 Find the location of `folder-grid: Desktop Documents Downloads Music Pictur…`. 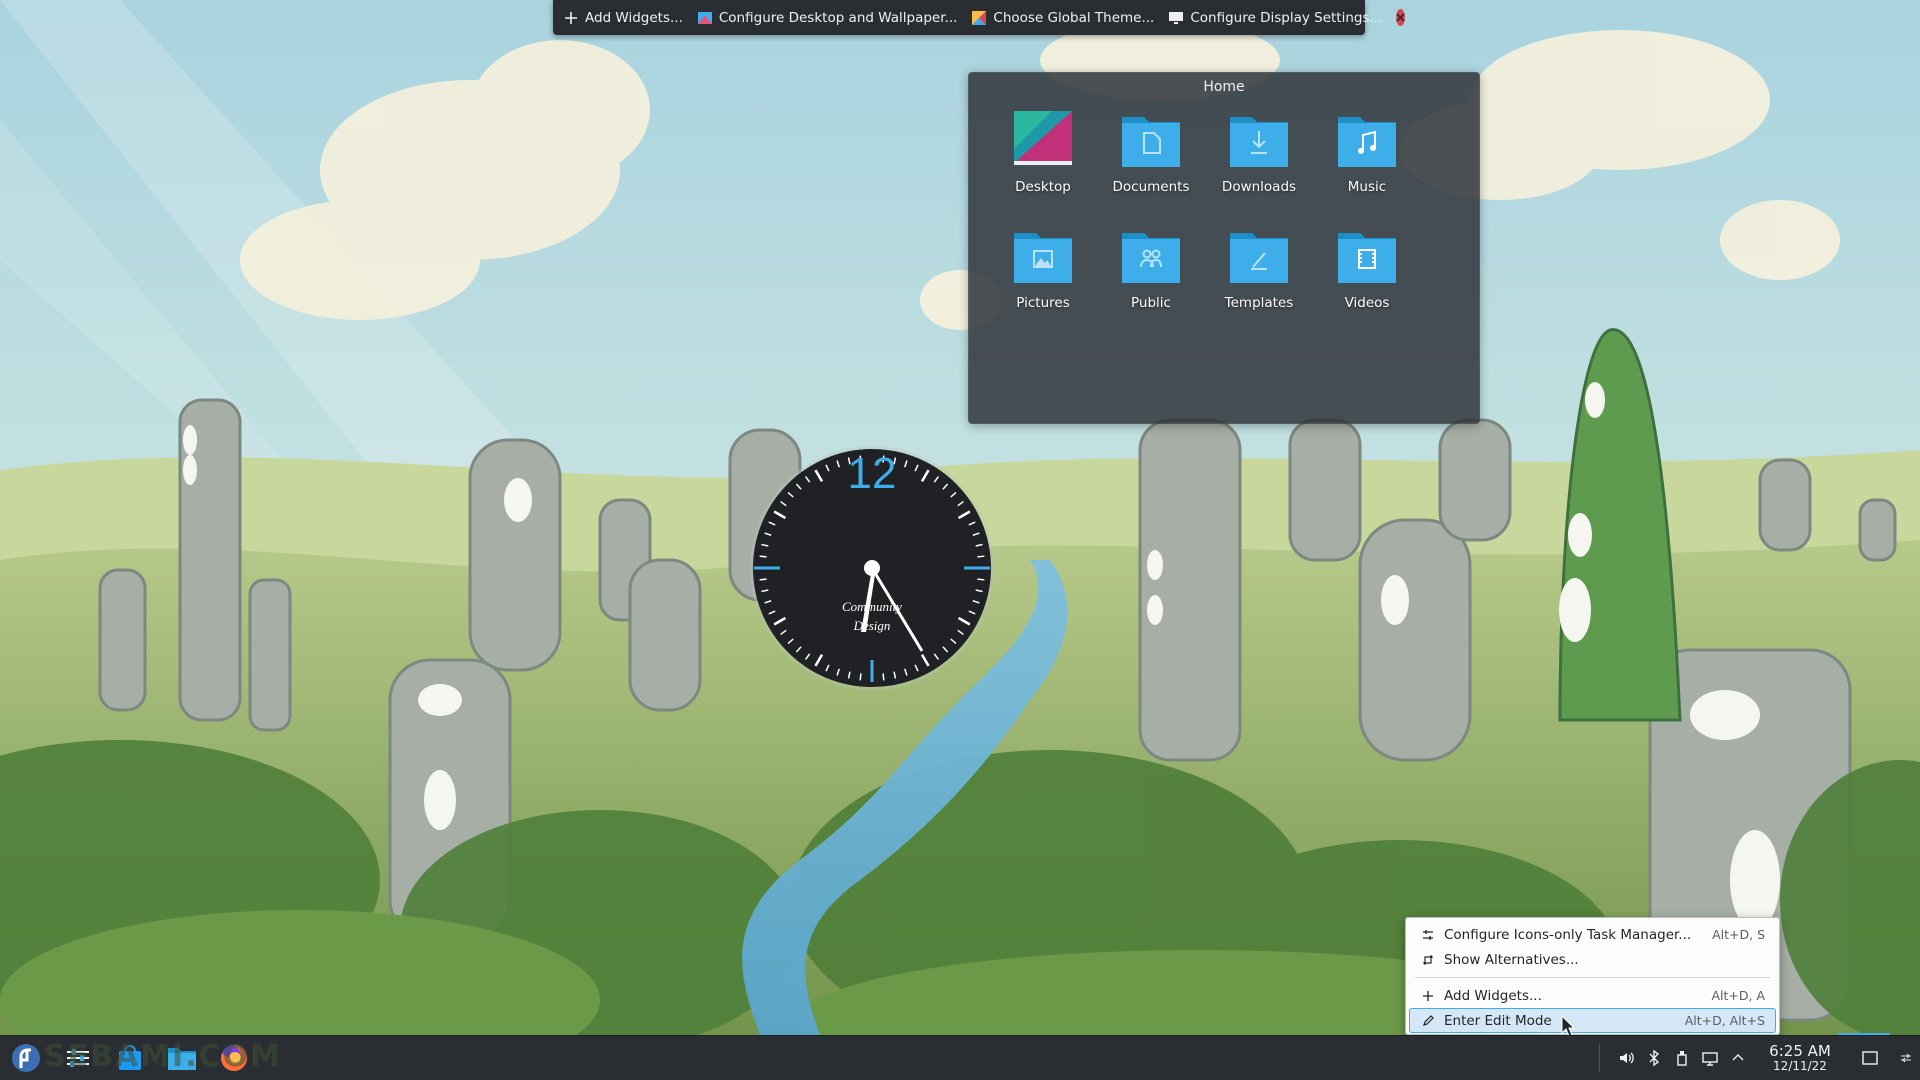

folder-grid: Desktop Documents Downloads Music Pictur… is located at coordinates (1209, 223).